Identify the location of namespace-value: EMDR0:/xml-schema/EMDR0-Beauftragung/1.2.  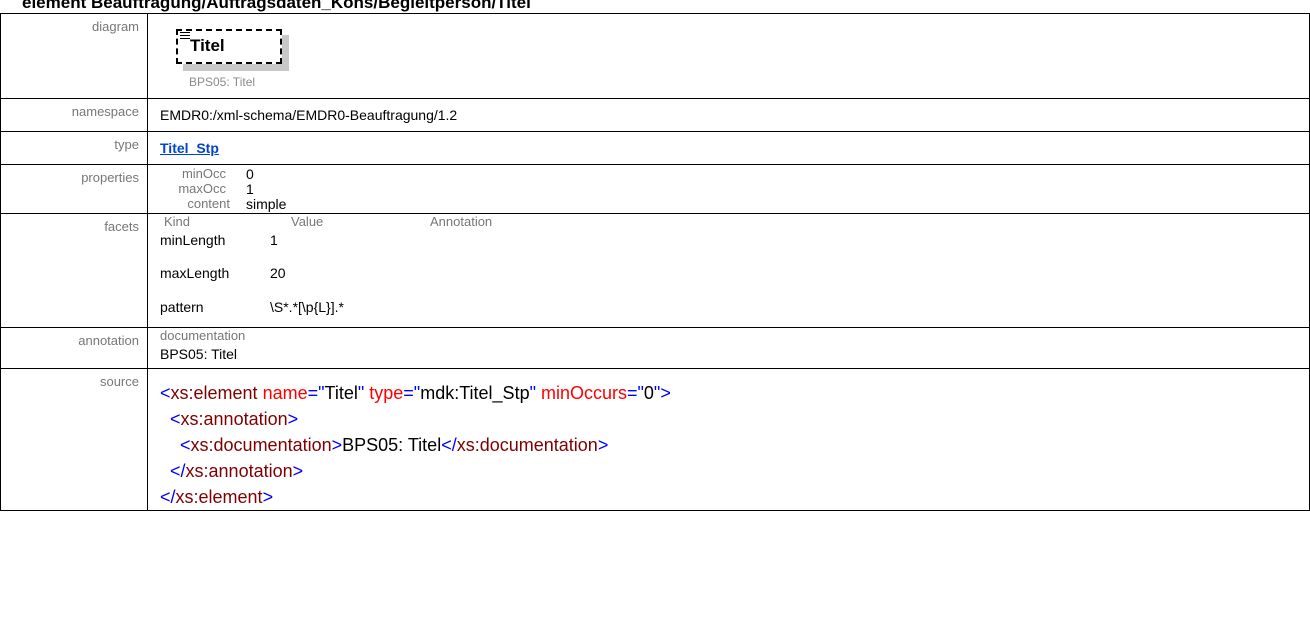
(309, 115).